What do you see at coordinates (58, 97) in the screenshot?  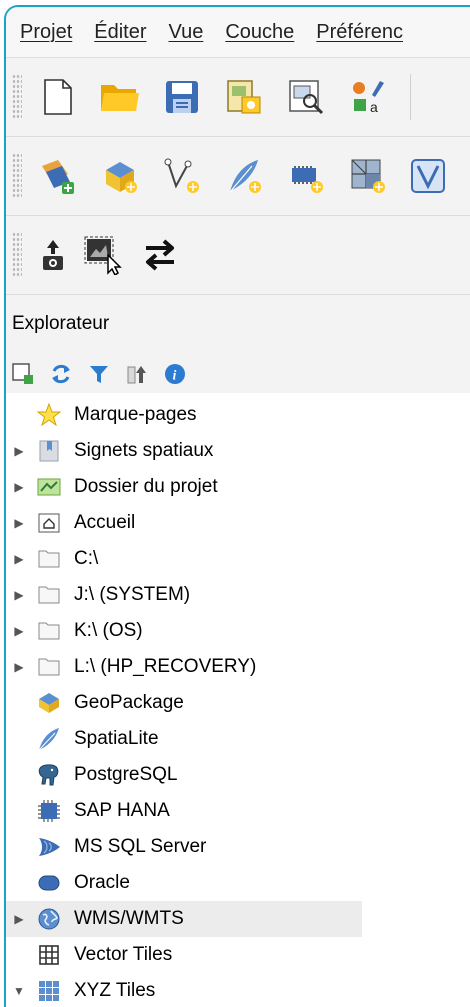 I see `new-project-button` at bounding box center [58, 97].